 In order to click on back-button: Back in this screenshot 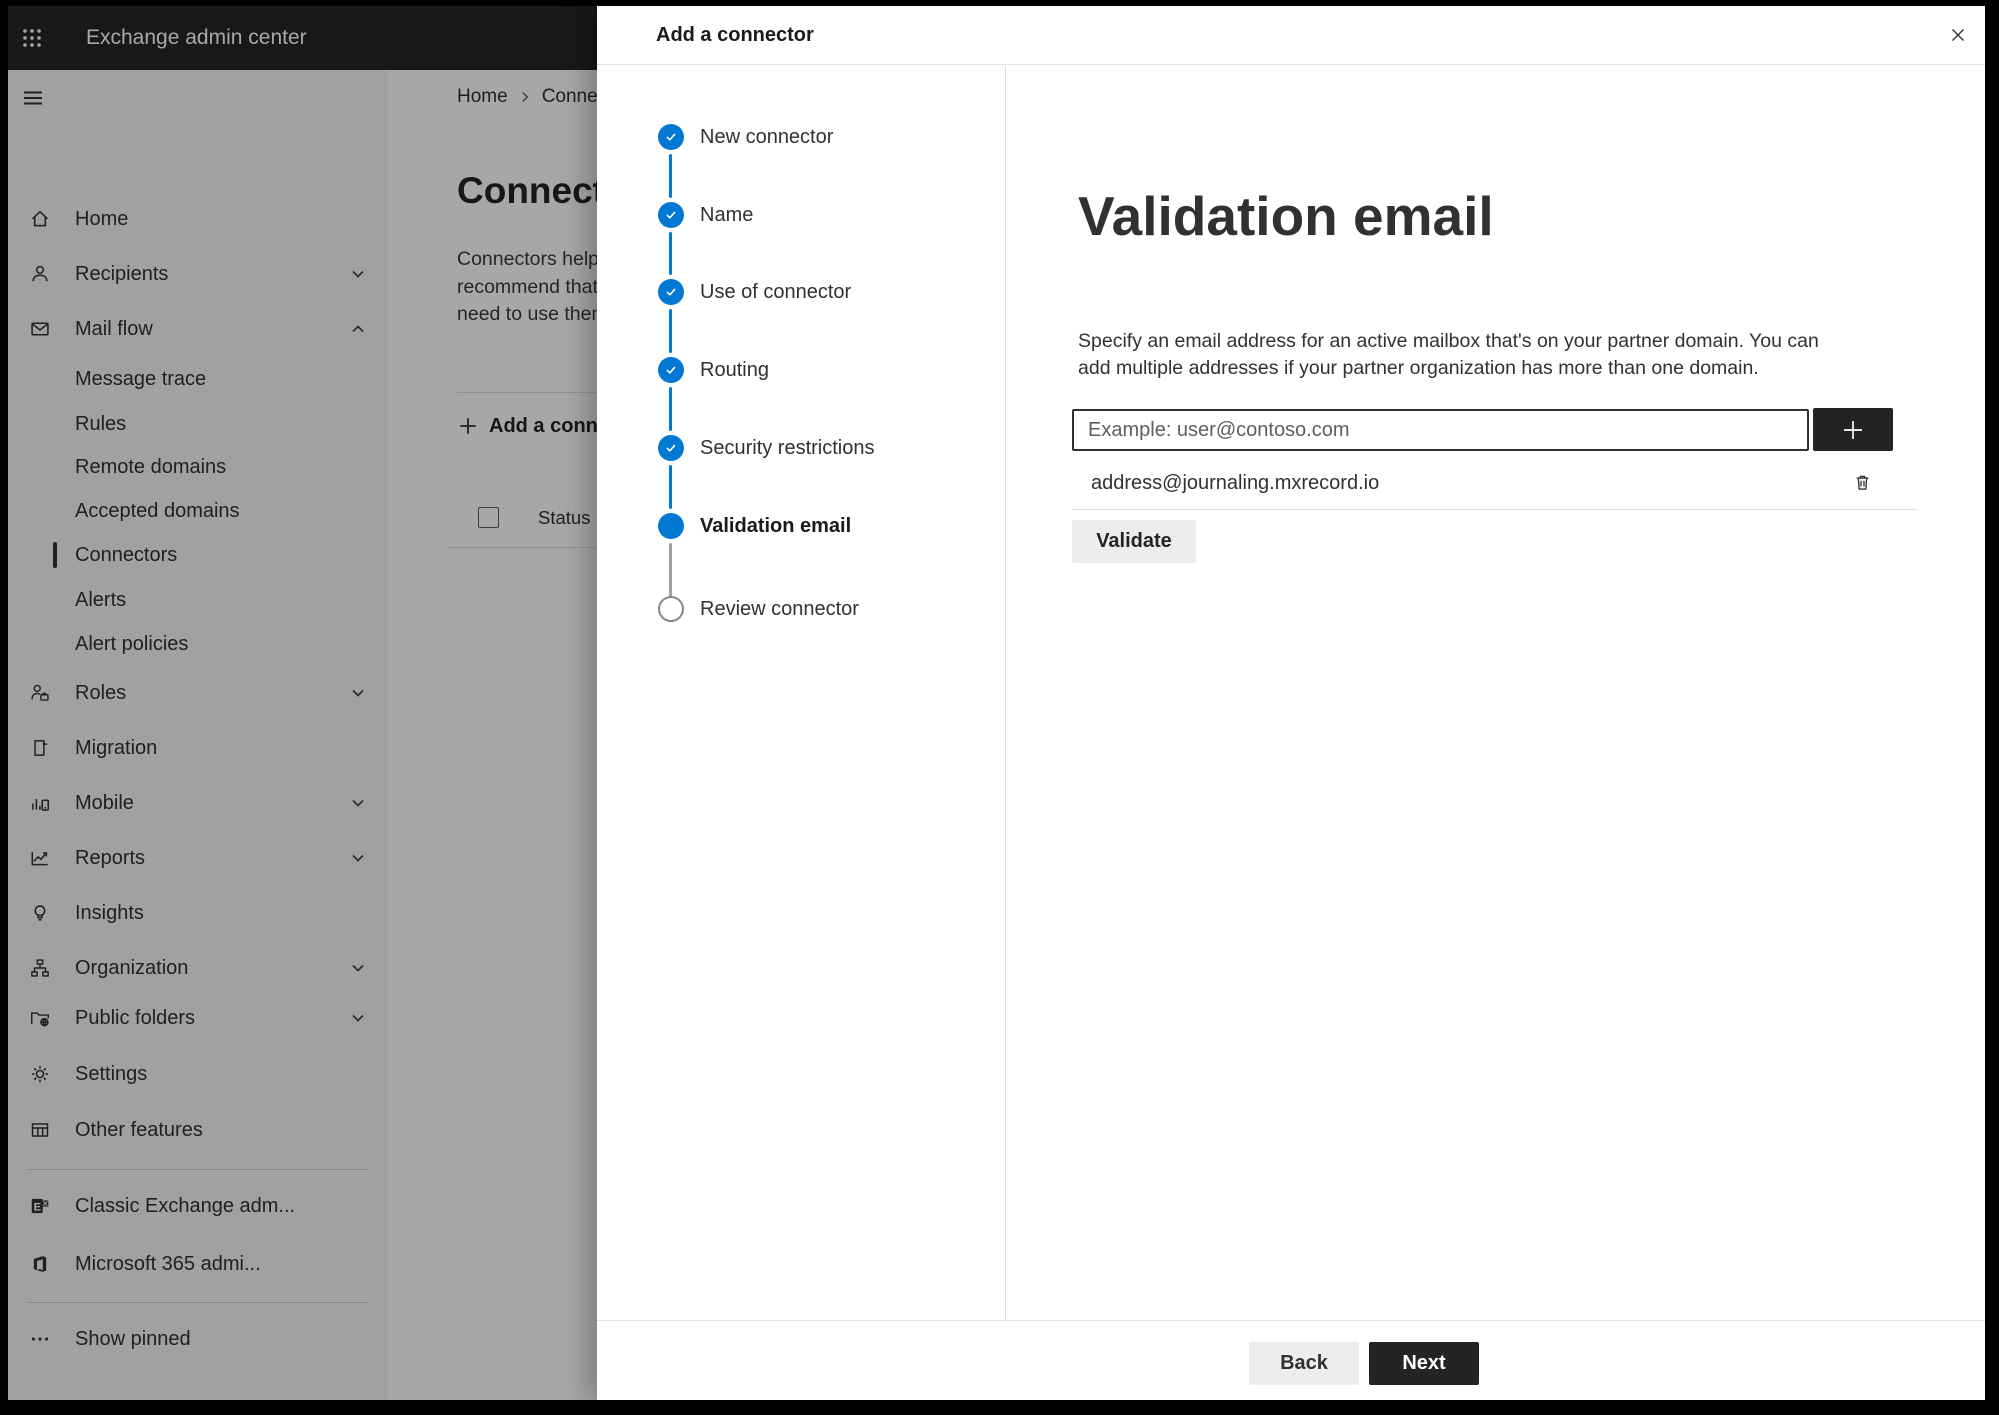, I will do `click(1304, 1363)`.